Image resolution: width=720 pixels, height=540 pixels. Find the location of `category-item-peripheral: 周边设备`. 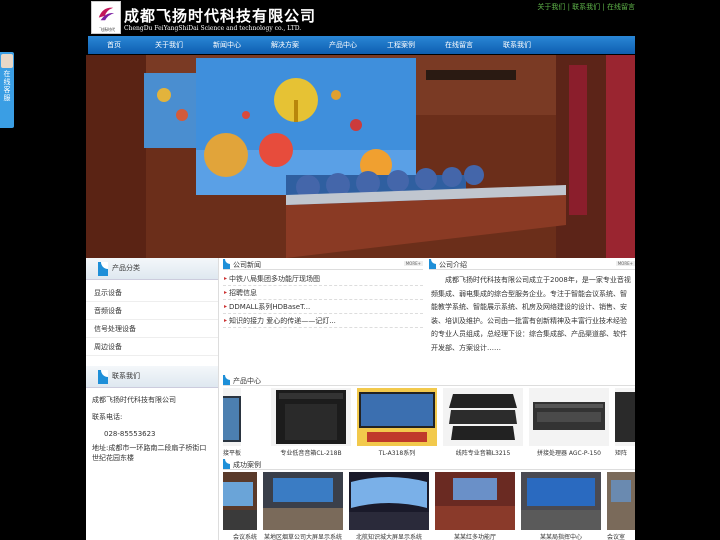

category-item-peripheral: 周边设备 is located at coordinates (152, 347).